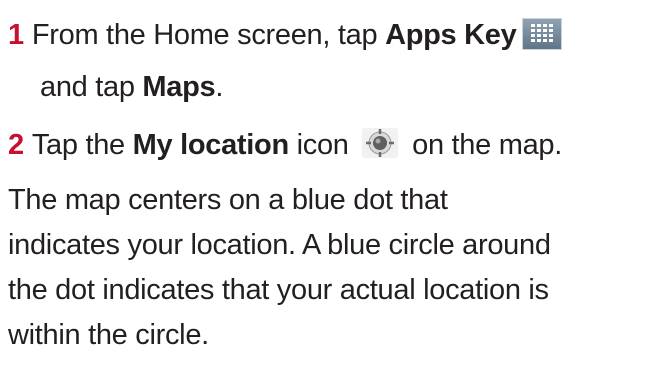 The width and height of the screenshot is (645, 374). I want to click on step-text: From the Home screen, tap, so click(208, 35).